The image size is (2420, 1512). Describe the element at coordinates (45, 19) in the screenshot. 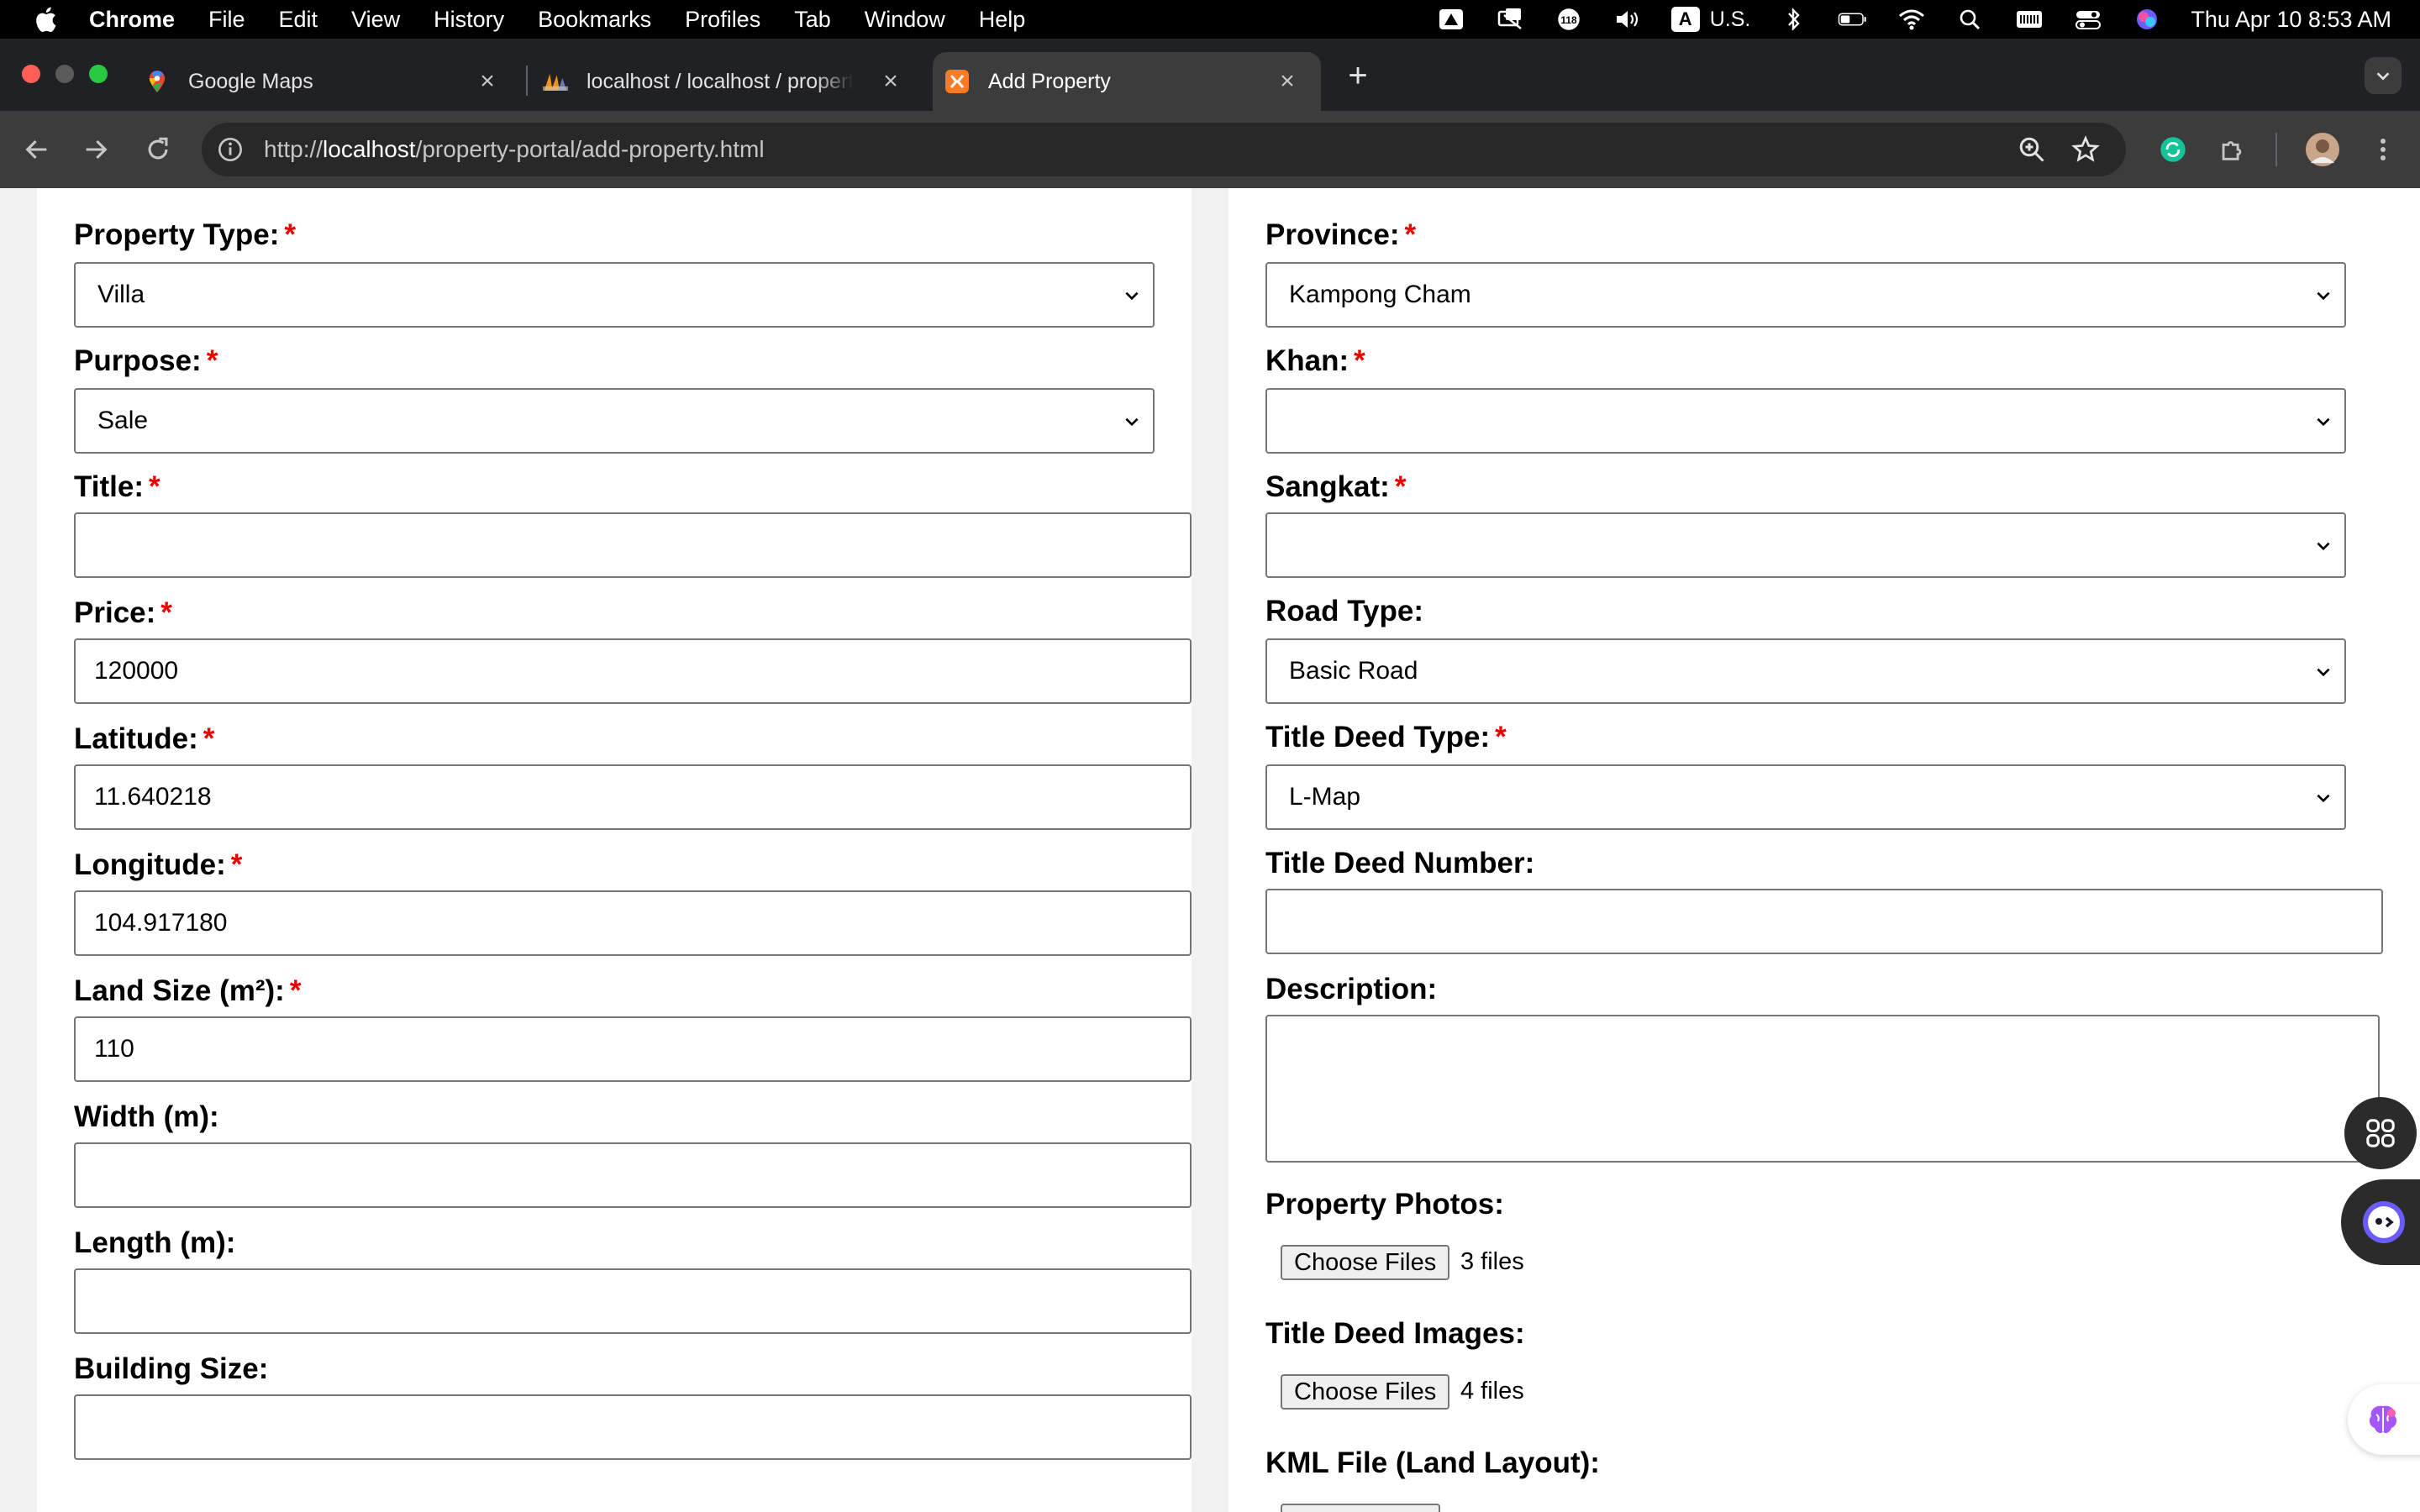

I see `apple-icon` at that location.